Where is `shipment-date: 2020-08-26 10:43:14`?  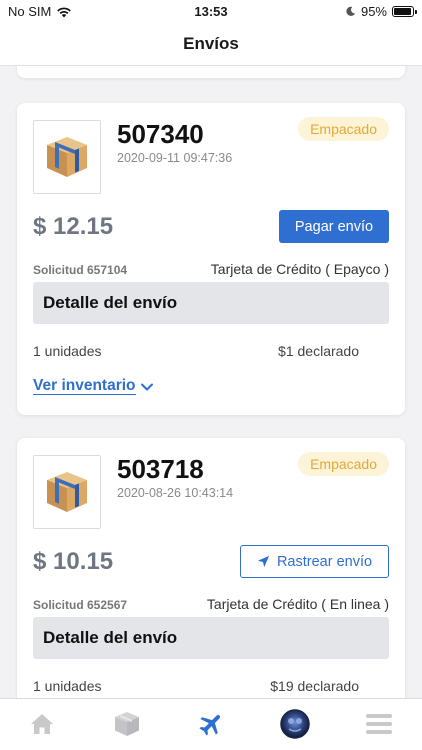 shipment-date: 2020-08-26 10:43:14 is located at coordinates (175, 493).